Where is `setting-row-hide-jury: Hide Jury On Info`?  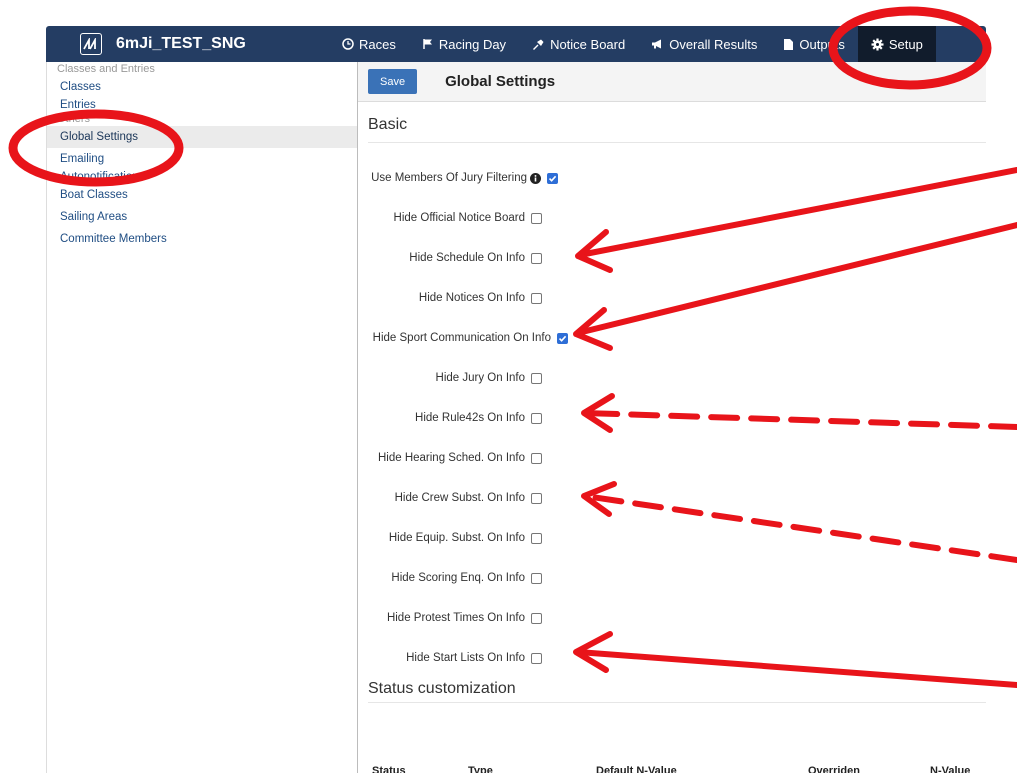 setting-row-hide-jury: Hide Jury On Info is located at coordinates (450, 378).